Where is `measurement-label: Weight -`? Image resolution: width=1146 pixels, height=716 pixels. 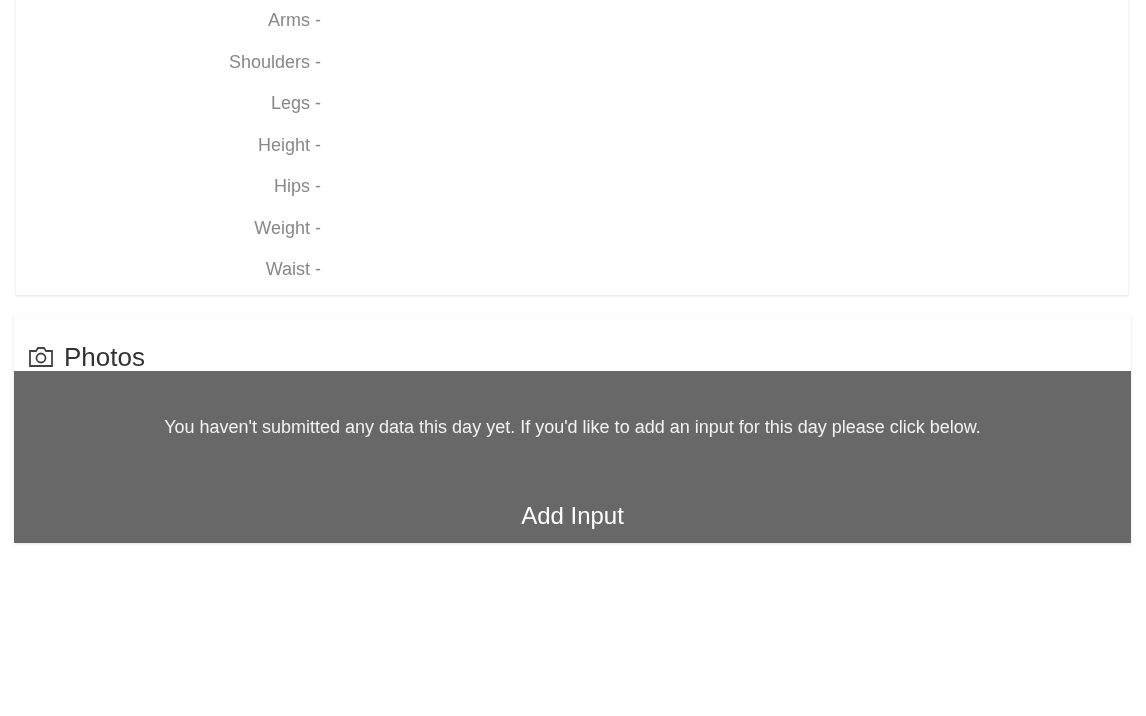
measurement-label: Weight - is located at coordinates (287, 228).